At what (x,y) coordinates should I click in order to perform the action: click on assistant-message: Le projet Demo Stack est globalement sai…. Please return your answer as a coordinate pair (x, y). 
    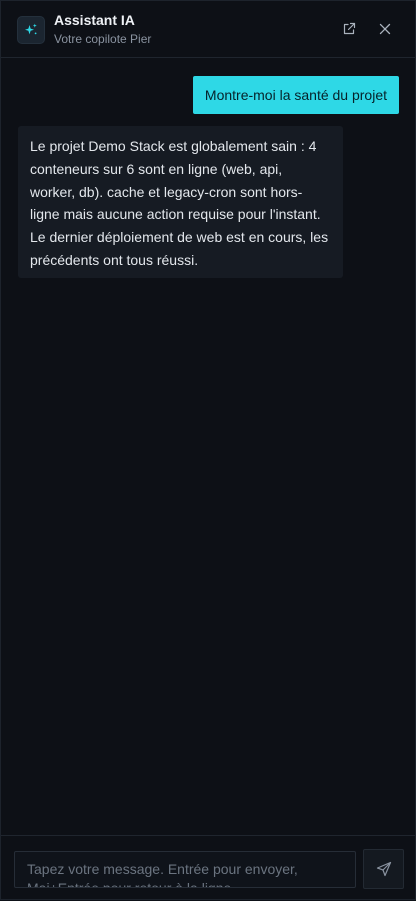
    Looking at the image, I should click on (180, 202).